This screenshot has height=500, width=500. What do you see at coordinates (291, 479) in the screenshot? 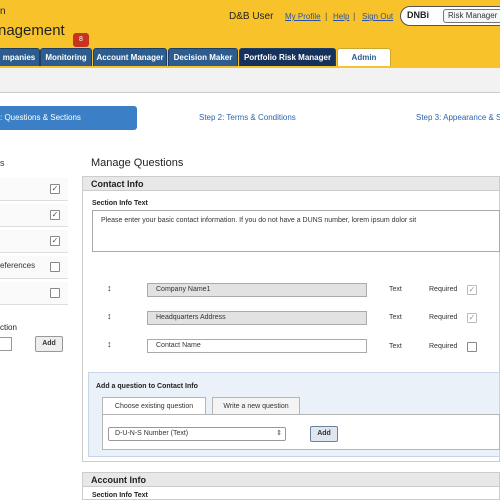
I see `account-info-heading: Account Info` at bounding box center [291, 479].